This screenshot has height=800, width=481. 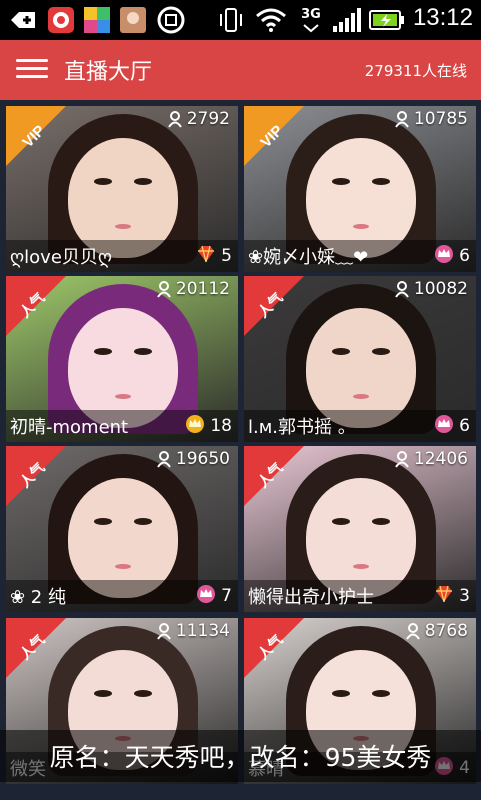 I want to click on room-card: 人气 10082 l.м.郭书摇 。 6, so click(x=360, y=359).